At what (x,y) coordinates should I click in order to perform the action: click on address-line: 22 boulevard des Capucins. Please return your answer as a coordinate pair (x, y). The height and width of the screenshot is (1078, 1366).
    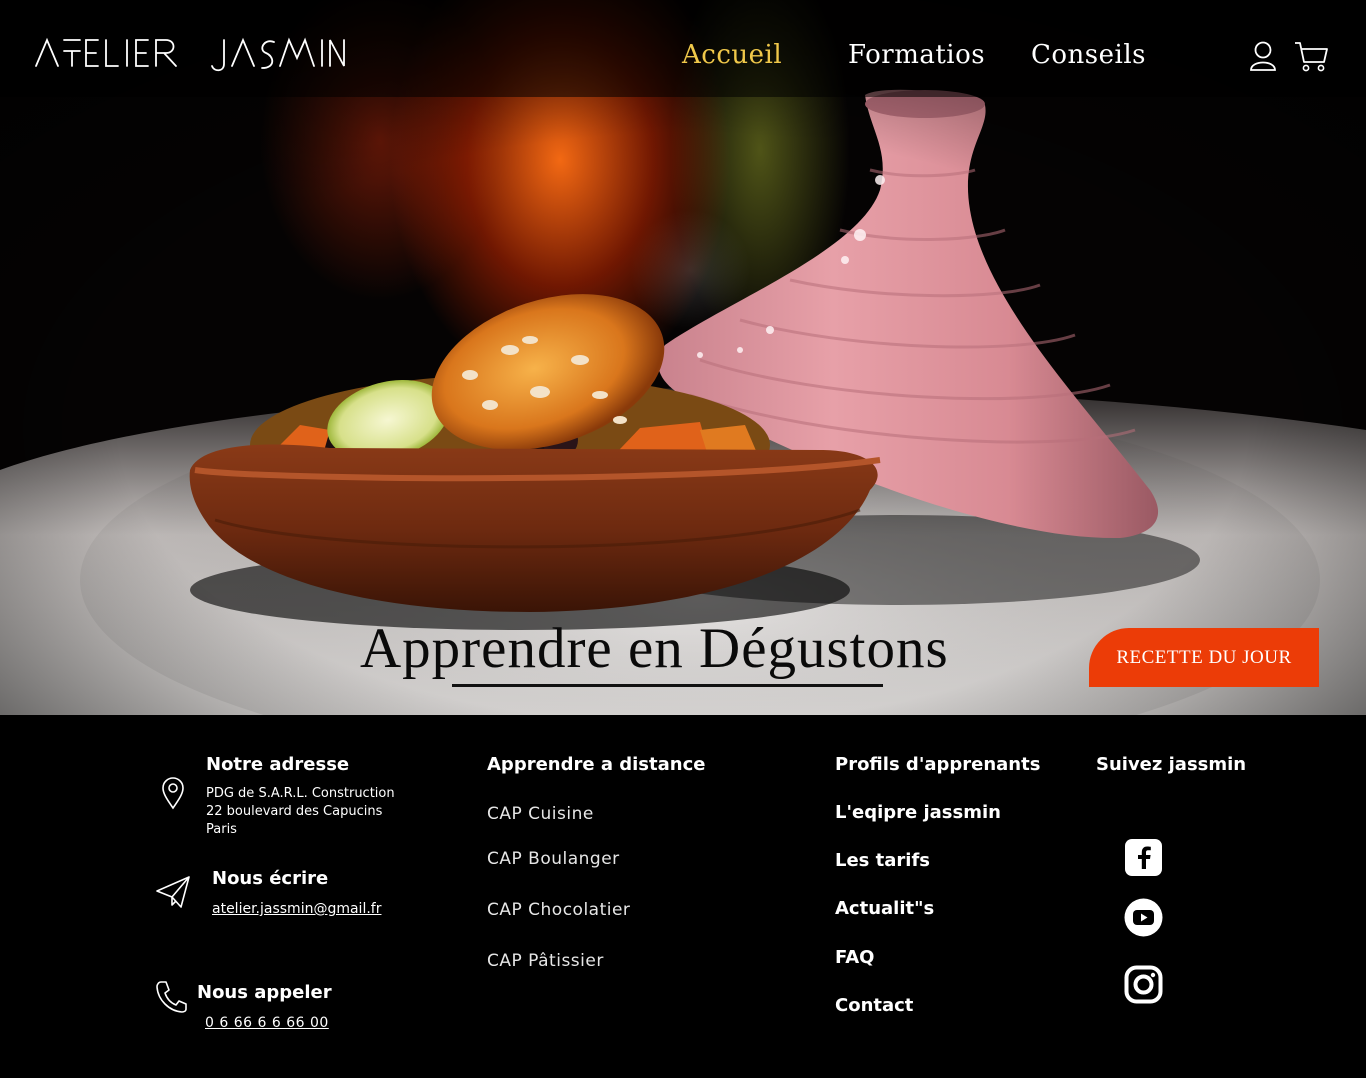
    Looking at the image, I should click on (294, 811).